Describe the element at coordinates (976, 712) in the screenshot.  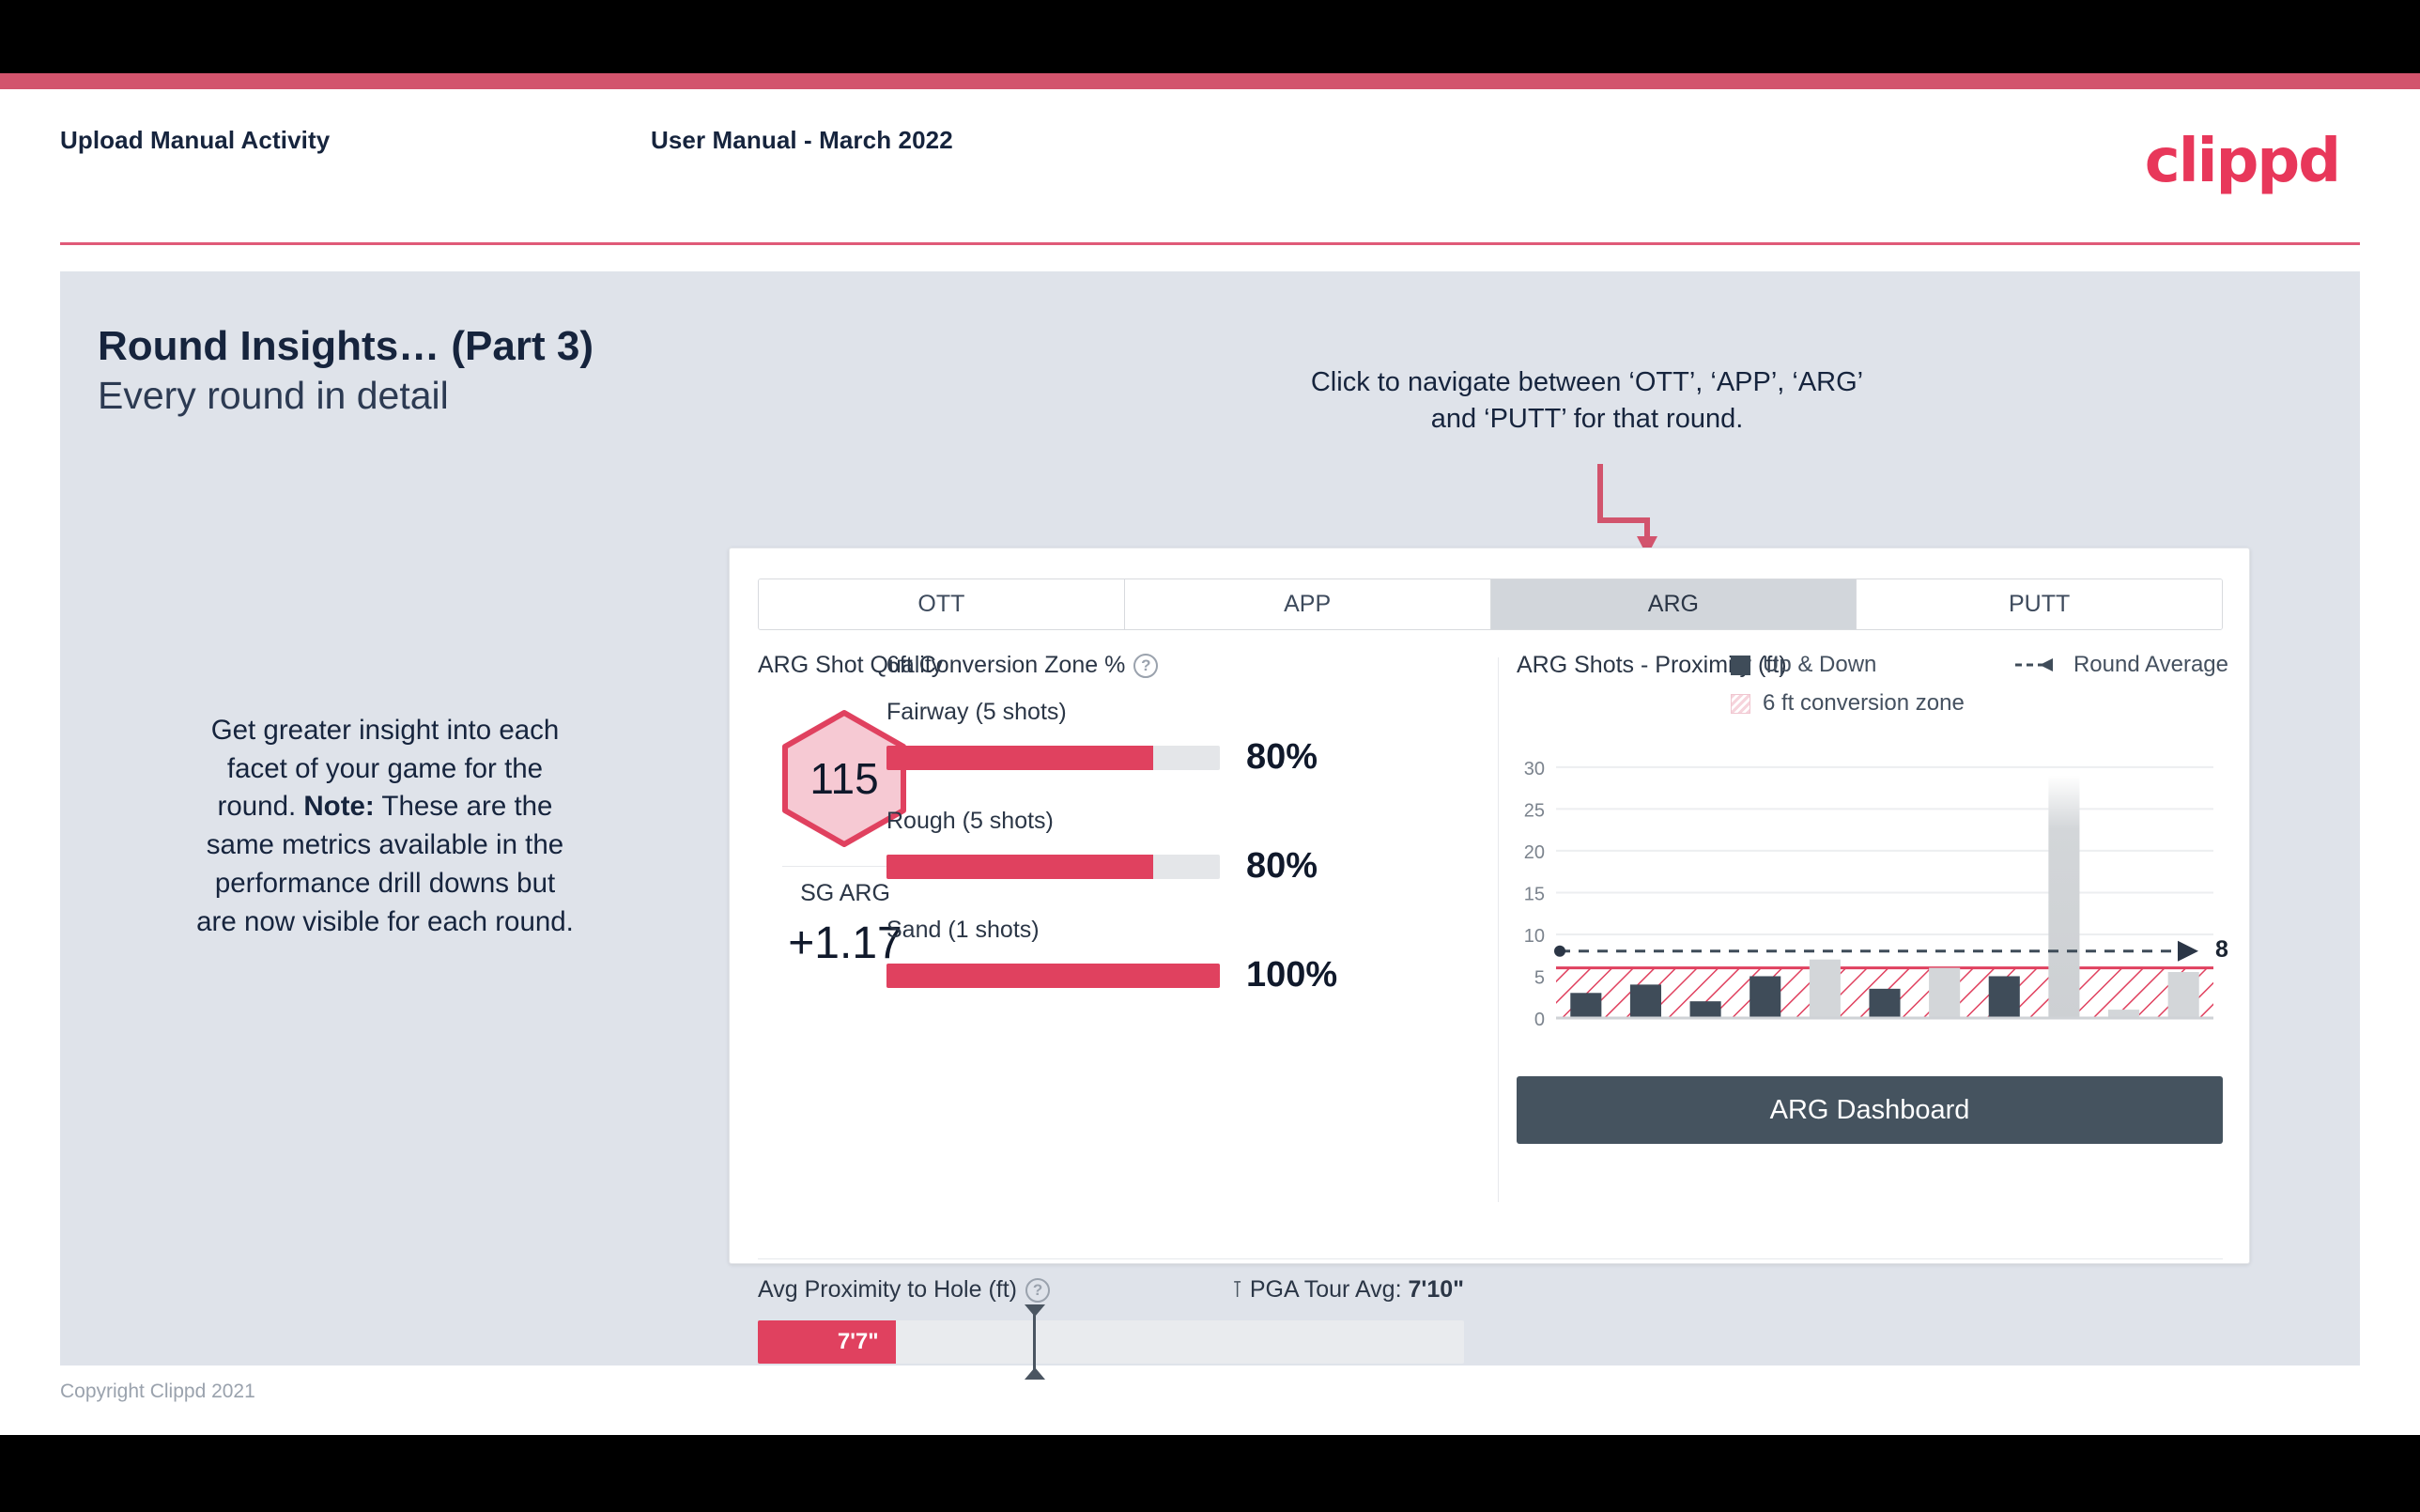
I see `conversion-row-label: Fairway (5 shots)` at that location.